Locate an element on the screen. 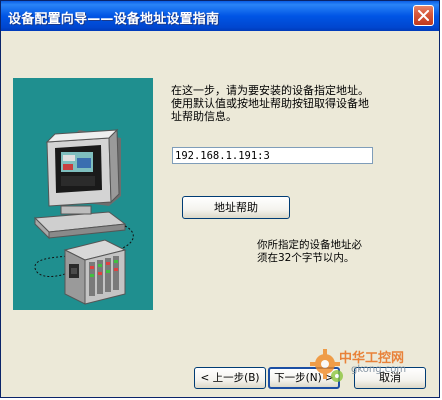  close-icon is located at coordinates (423, 15).